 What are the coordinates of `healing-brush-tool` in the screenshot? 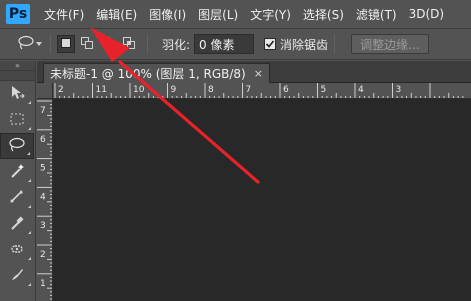 It's located at (17, 250).